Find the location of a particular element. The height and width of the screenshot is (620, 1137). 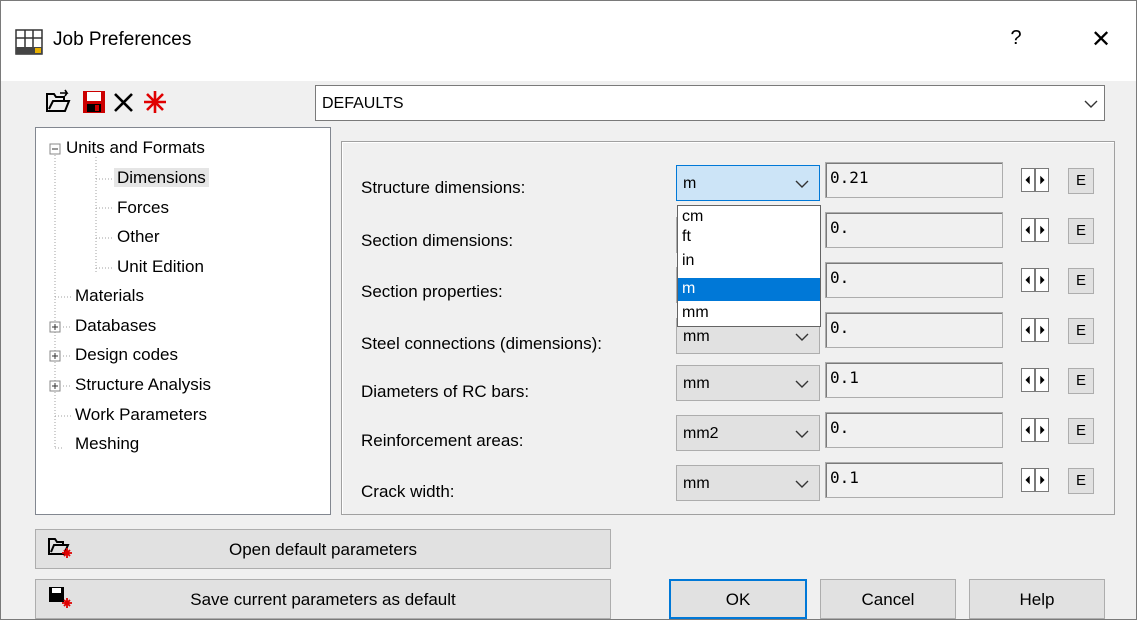

delete-icon is located at coordinates (124, 102).